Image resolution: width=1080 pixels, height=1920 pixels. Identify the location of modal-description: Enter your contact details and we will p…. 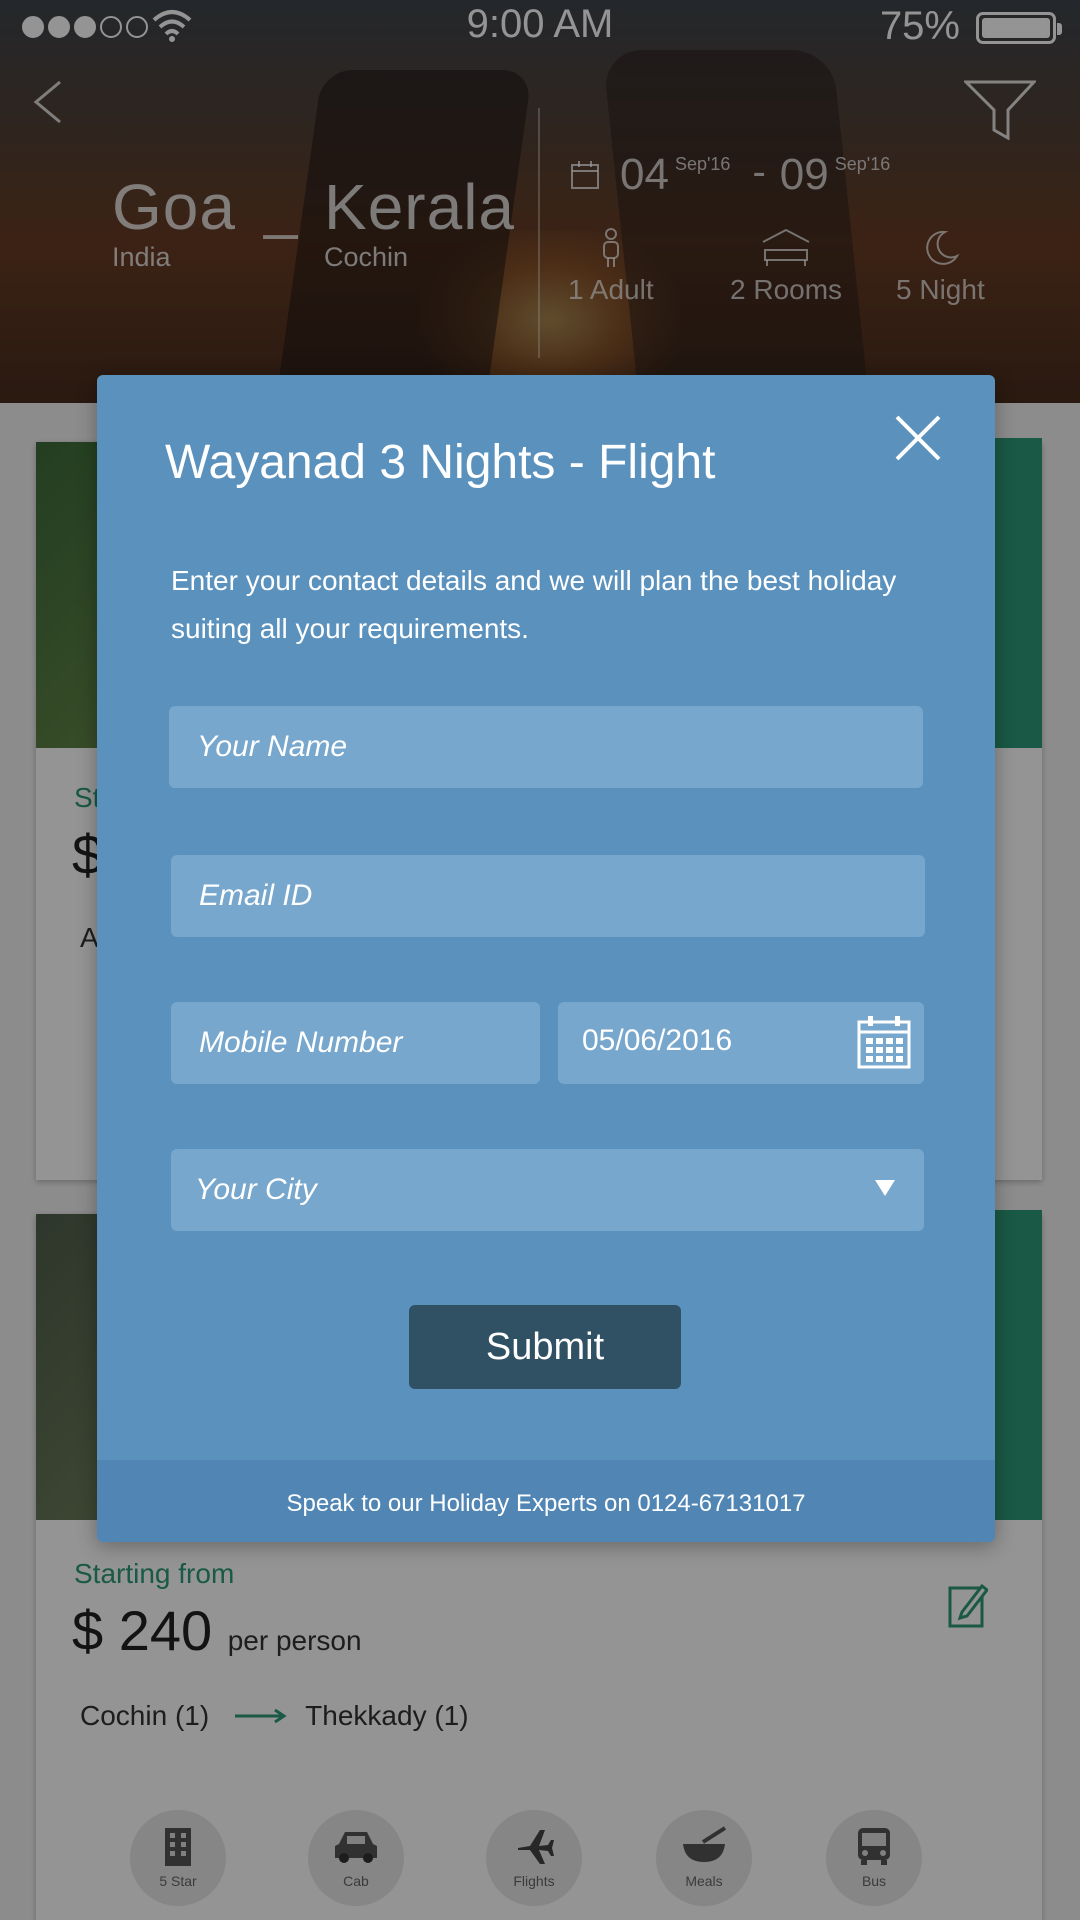
(534, 604).